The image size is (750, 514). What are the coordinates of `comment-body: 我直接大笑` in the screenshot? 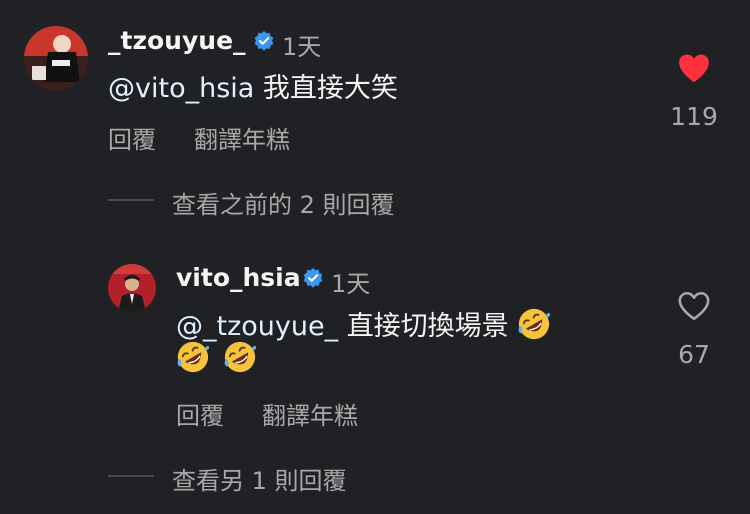 It's located at (330, 88).